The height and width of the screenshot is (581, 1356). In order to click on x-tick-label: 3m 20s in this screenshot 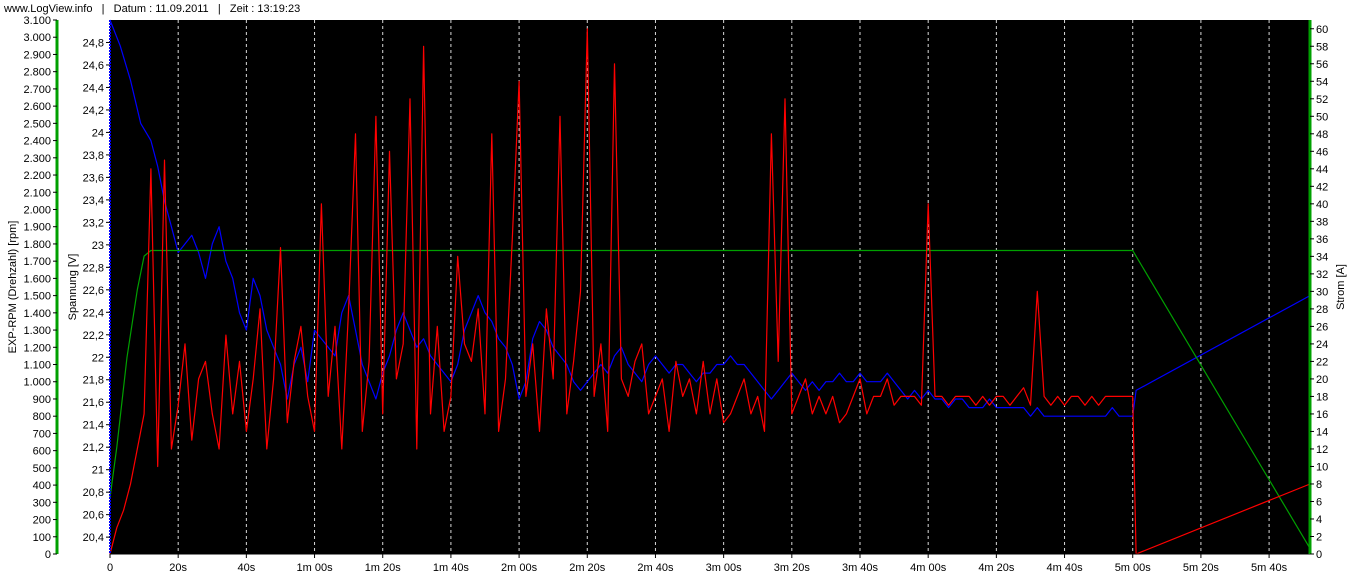, I will do `click(792, 568)`.